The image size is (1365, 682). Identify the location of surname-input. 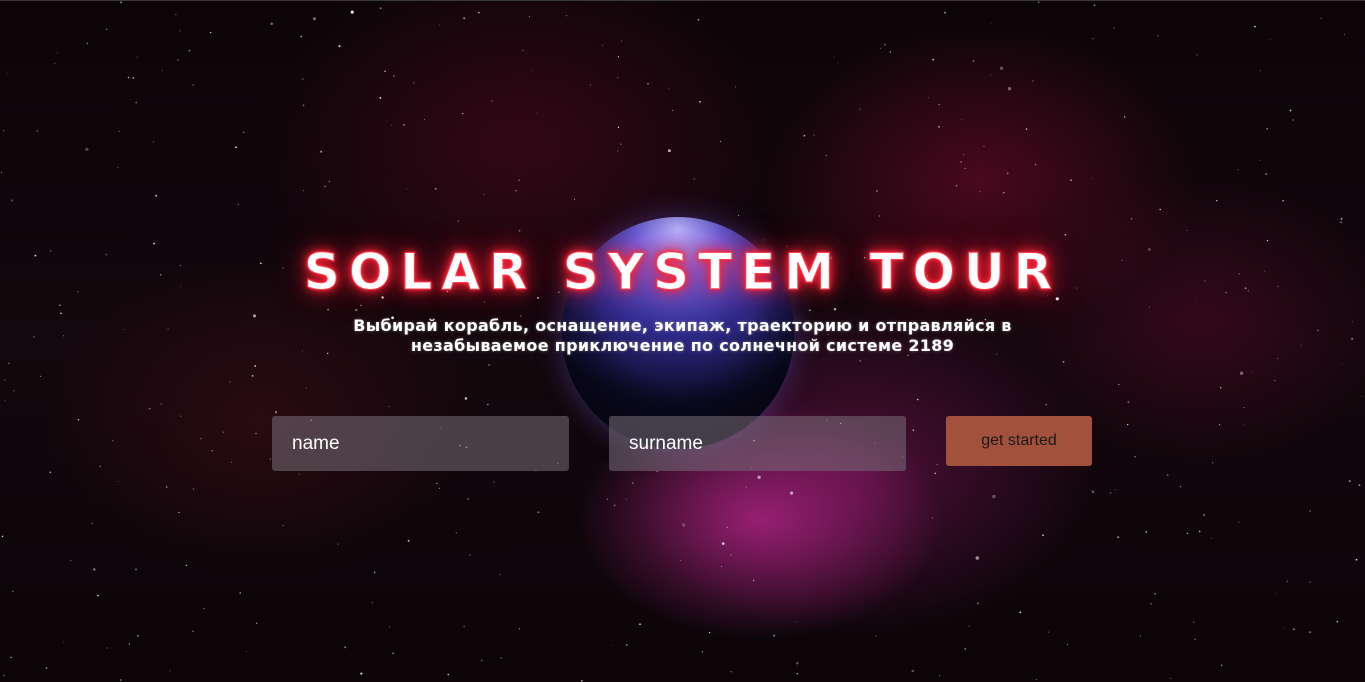
(757, 443).